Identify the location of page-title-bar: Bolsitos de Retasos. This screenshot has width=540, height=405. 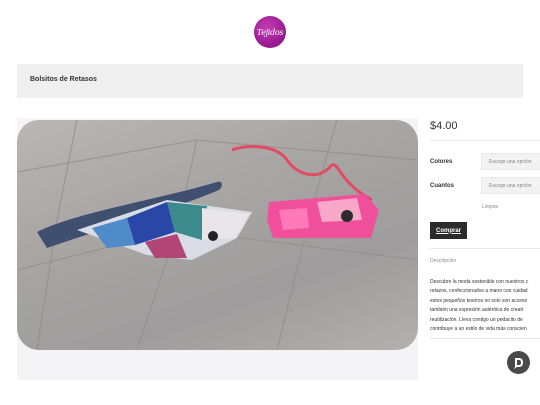
(270, 81).